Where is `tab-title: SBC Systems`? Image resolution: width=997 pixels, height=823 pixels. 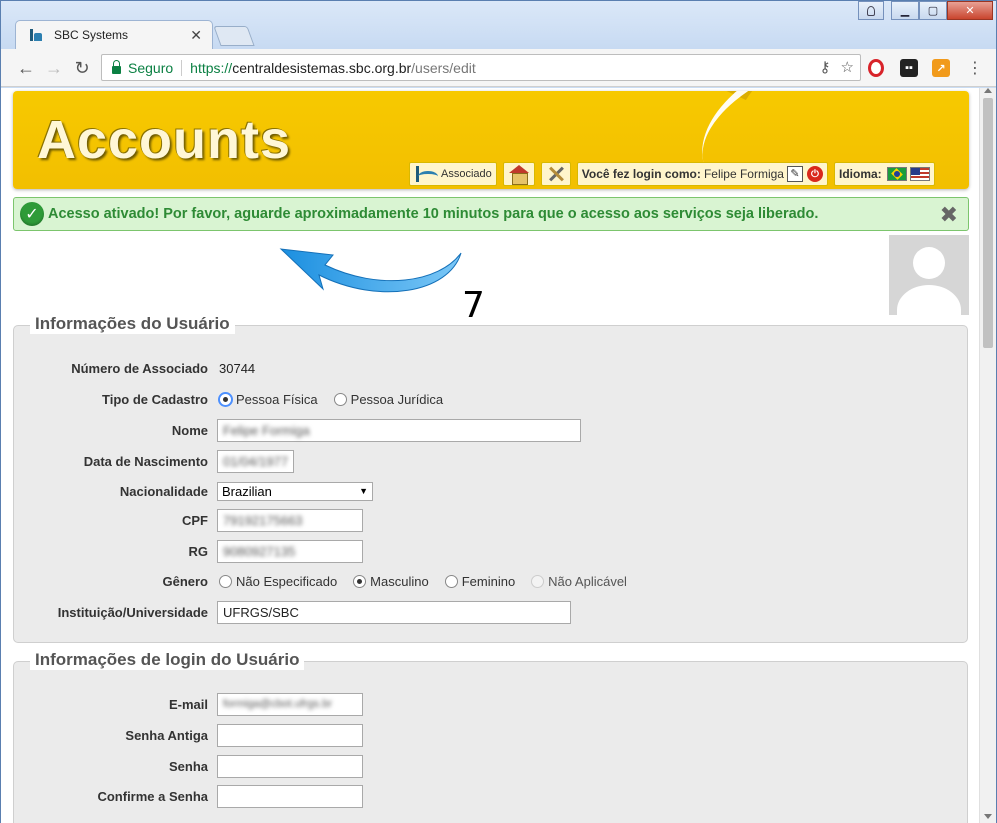 tab-title: SBC Systems is located at coordinates (91, 35).